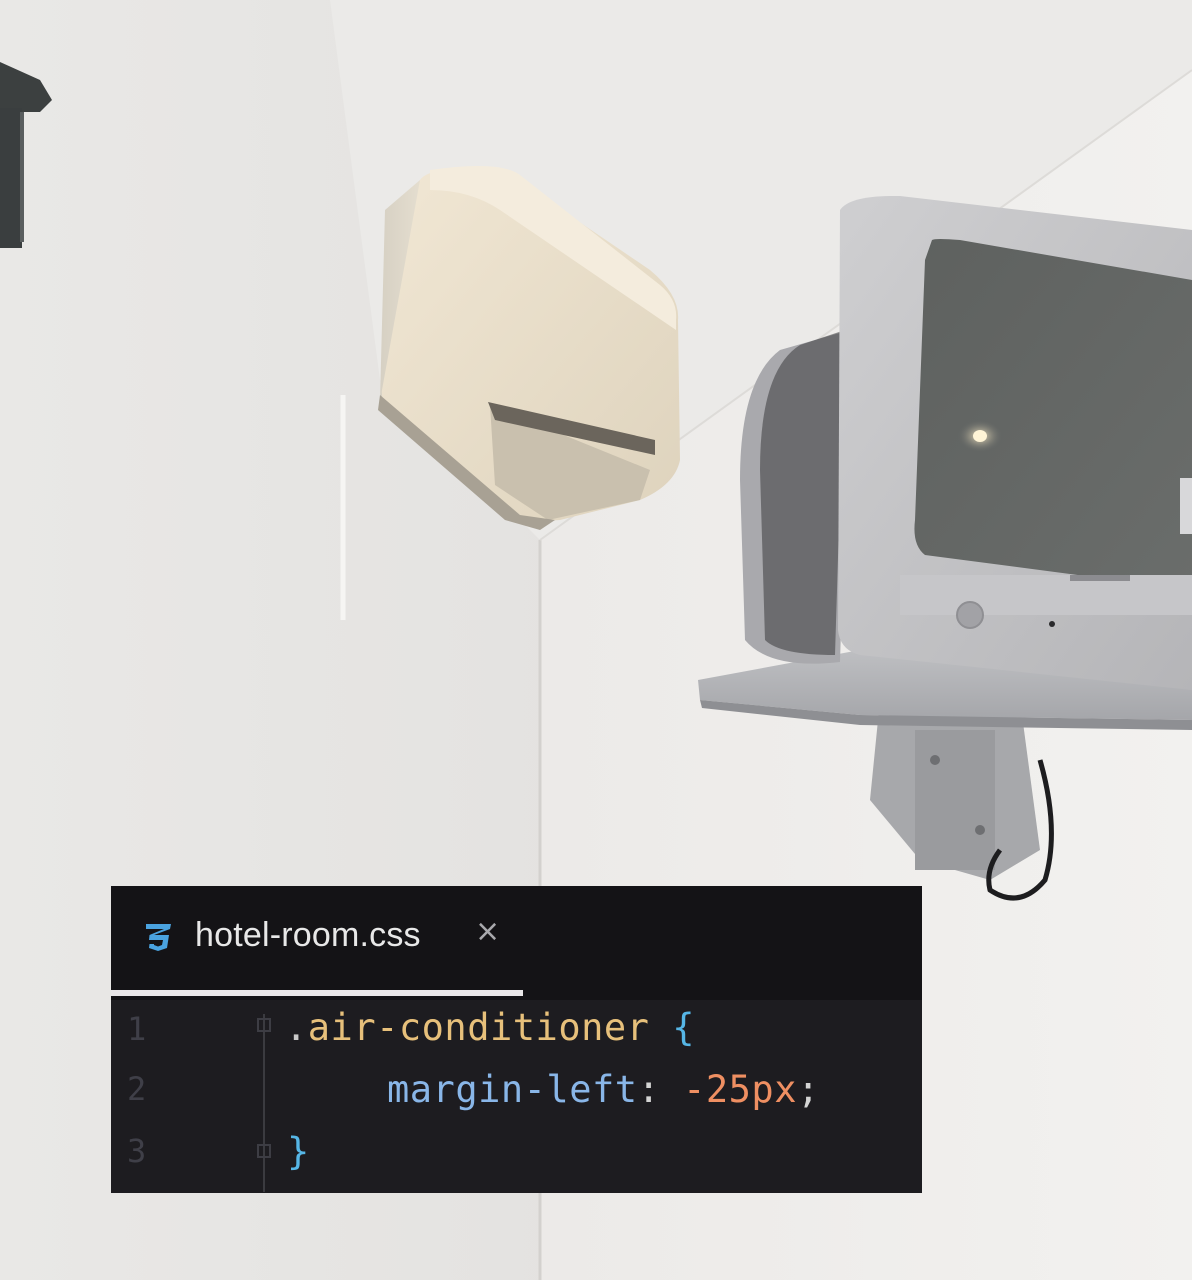 The image size is (1192, 1280). Describe the element at coordinates (308, 935) in the screenshot. I see `tab-filename: hotel-room.css` at that location.